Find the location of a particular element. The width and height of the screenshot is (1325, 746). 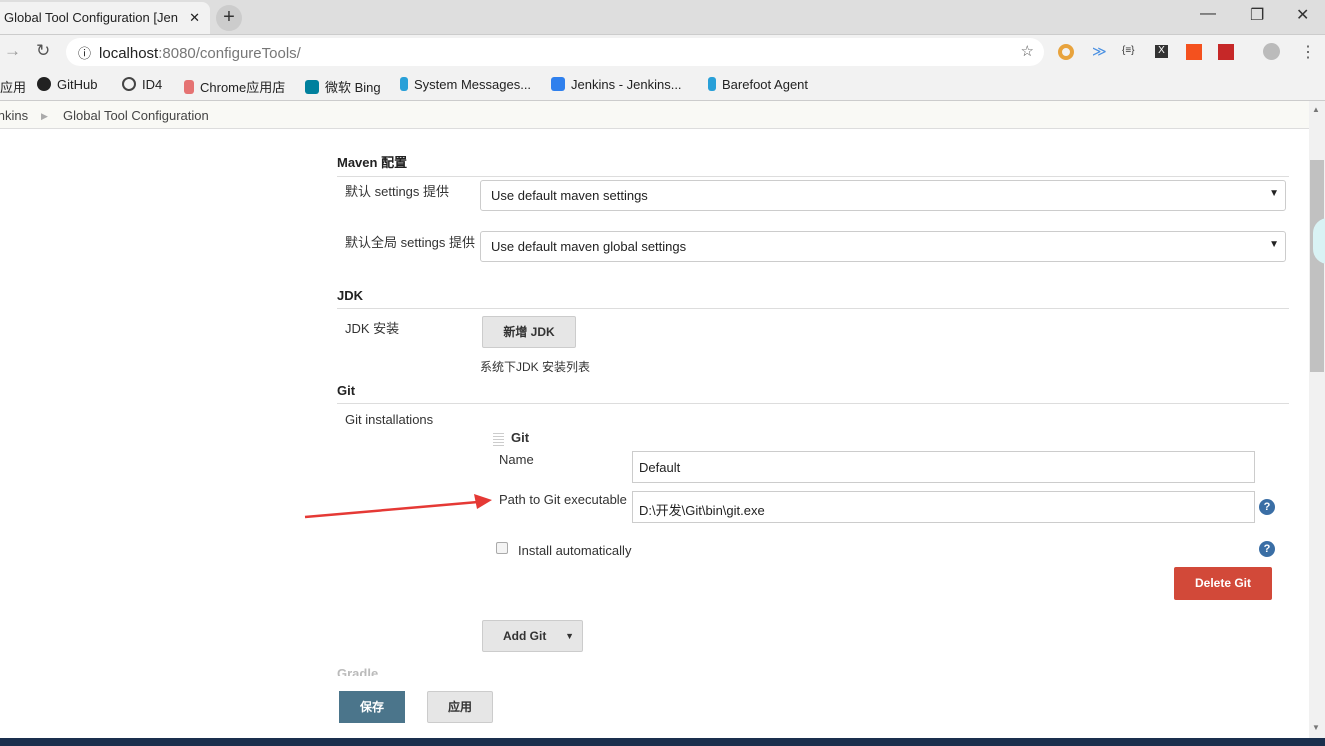

bookmark-bing: 微软 Bing is located at coordinates (343, 86).